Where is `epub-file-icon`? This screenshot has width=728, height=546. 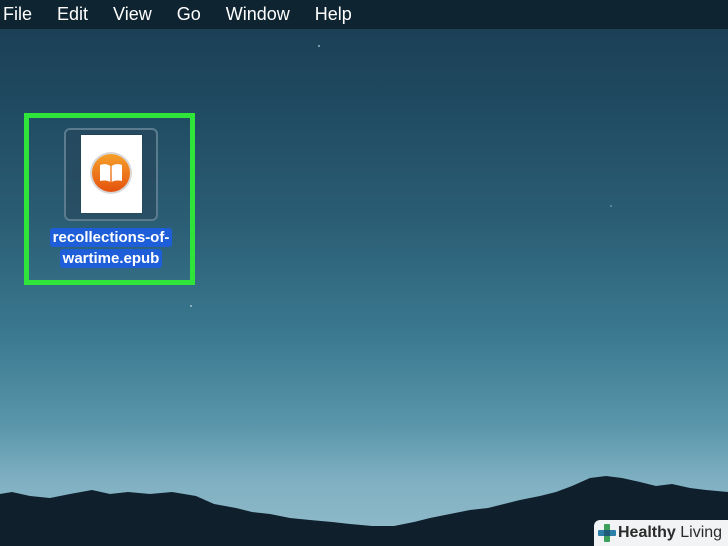
epub-file-icon is located at coordinates (111, 174).